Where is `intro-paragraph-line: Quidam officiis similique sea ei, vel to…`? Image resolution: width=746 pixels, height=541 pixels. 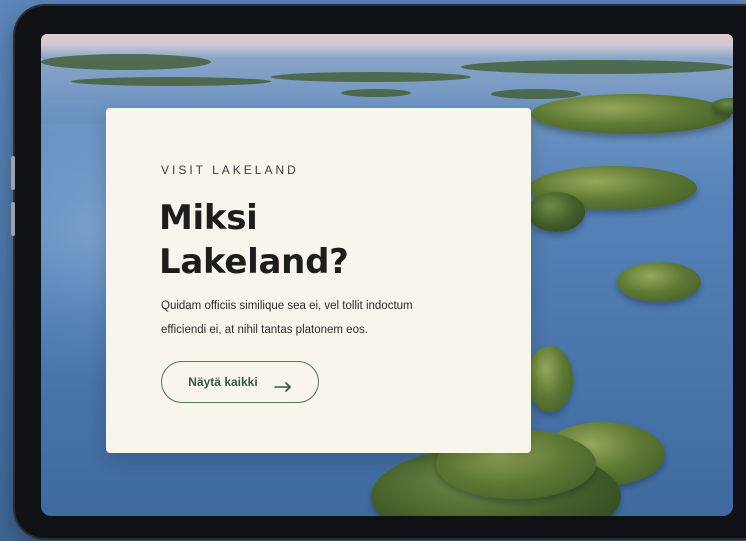
intro-paragraph-line: Quidam officiis similique sea ei, vel to… is located at coordinates (287, 306).